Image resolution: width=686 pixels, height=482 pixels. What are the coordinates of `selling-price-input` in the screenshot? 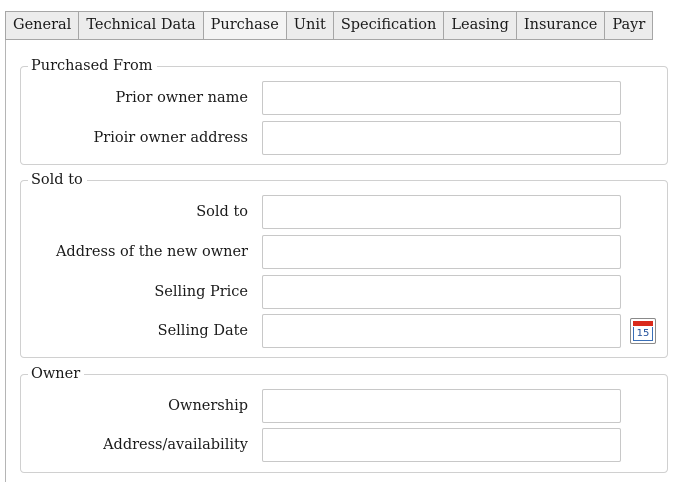 It's located at (441, 292).